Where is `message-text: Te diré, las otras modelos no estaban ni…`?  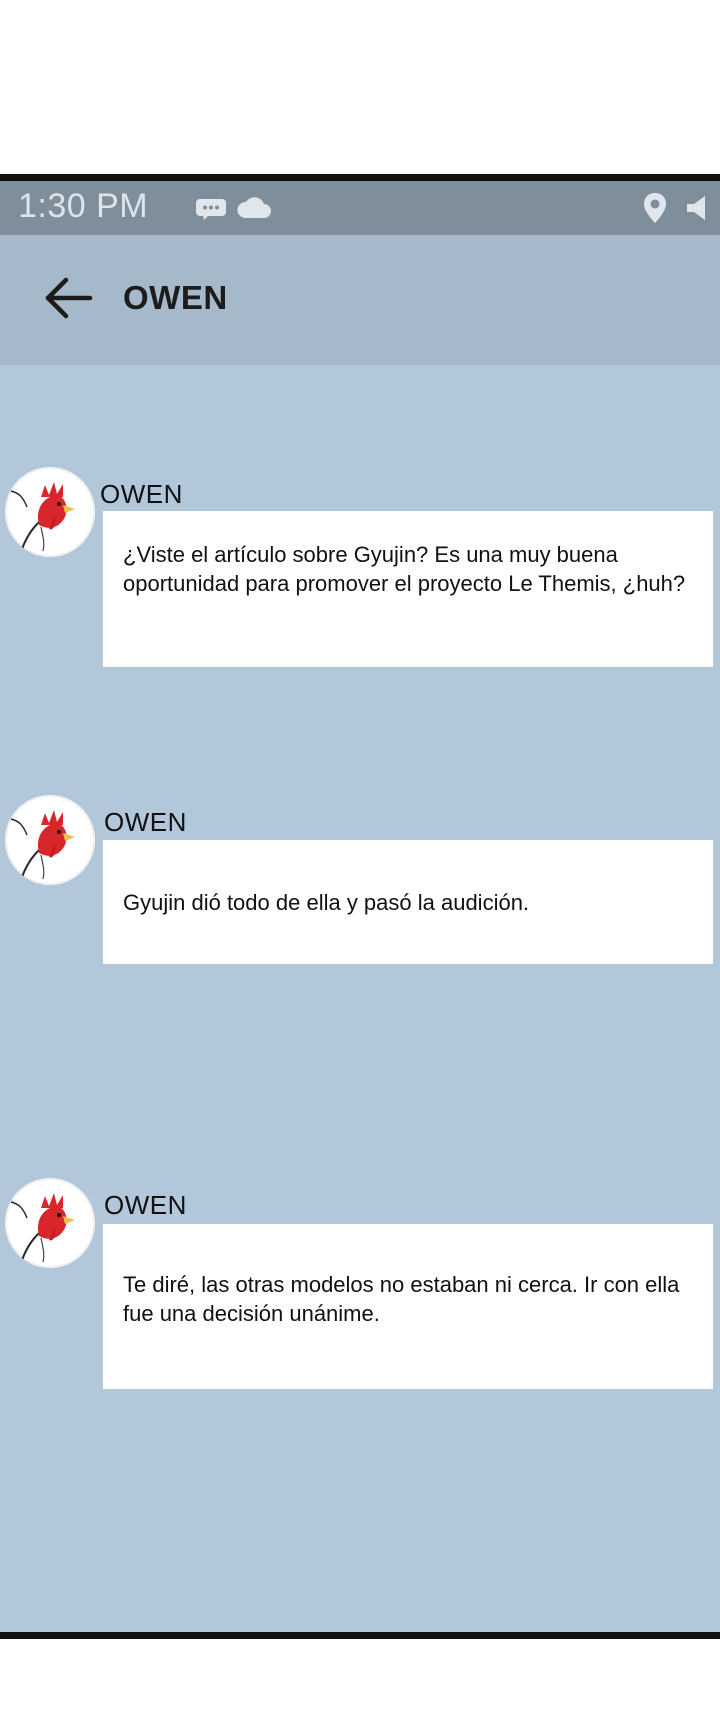 message-text: Te diré, las otras modelos no estaban ni… is located at coordinates (401, 1299).